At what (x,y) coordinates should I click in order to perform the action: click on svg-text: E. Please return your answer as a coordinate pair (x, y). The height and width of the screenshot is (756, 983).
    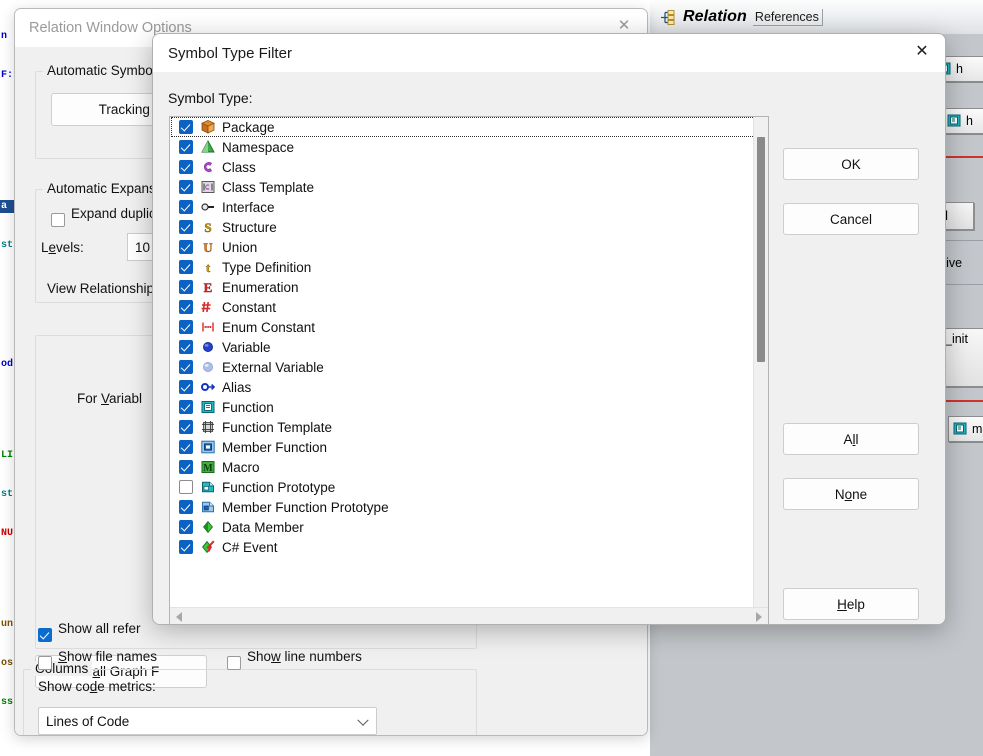
    Looking at the image, I should click on (208, 287).